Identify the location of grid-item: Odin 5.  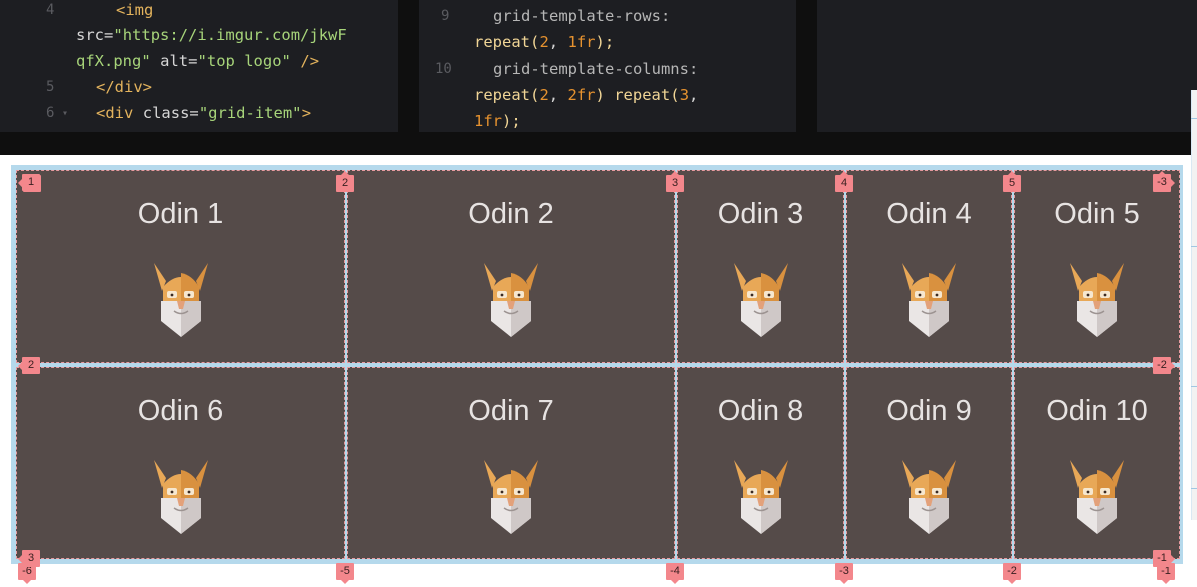
(1097, 266).